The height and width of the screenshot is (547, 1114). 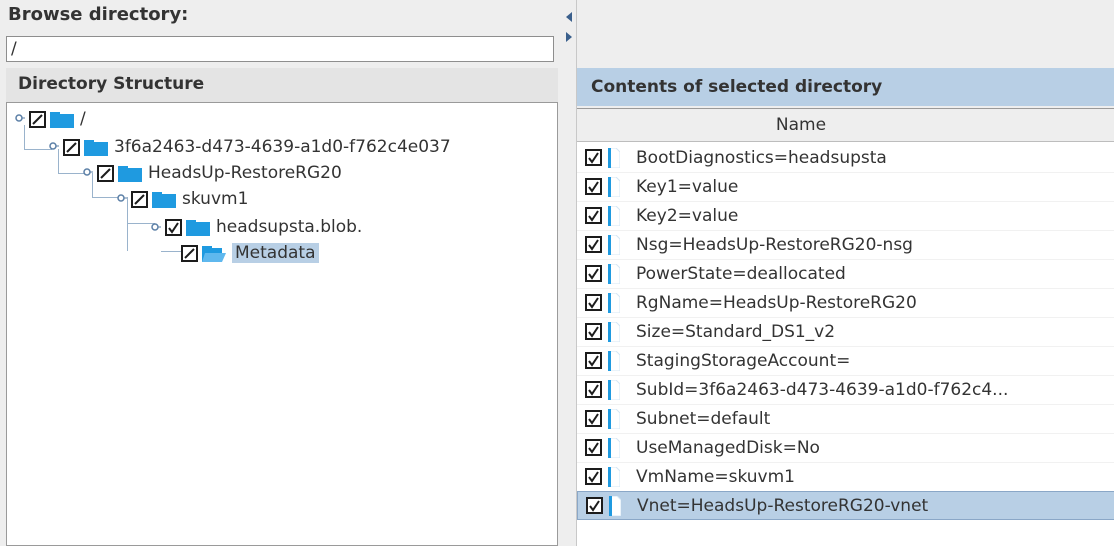 What do you see at coordinates (111, 84) in the screenshot?
I see `directory-structure-title: Directory Structure` at bounding box center [111, 84].